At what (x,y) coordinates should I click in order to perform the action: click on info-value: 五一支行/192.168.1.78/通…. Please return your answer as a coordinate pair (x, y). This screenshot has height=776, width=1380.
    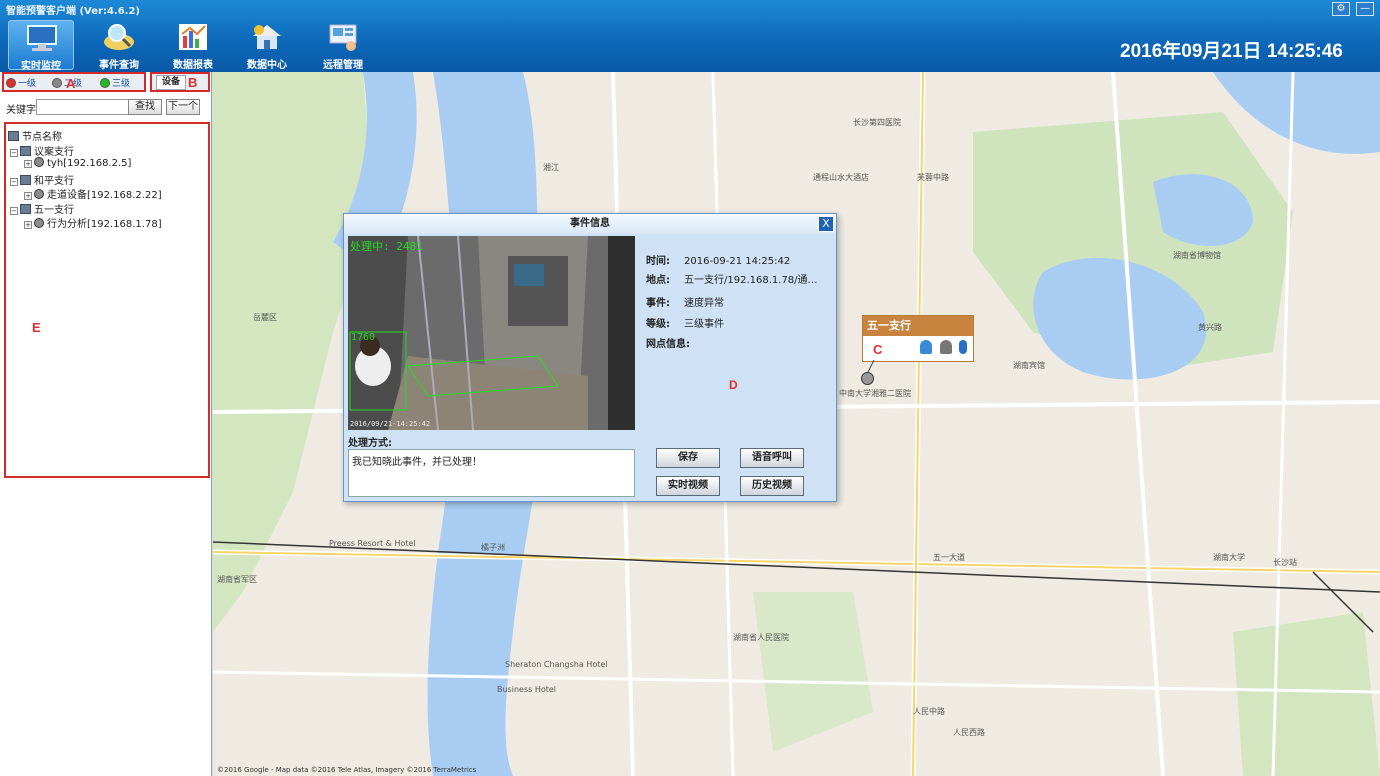
    Looking at the image, I should click on (751, 280).